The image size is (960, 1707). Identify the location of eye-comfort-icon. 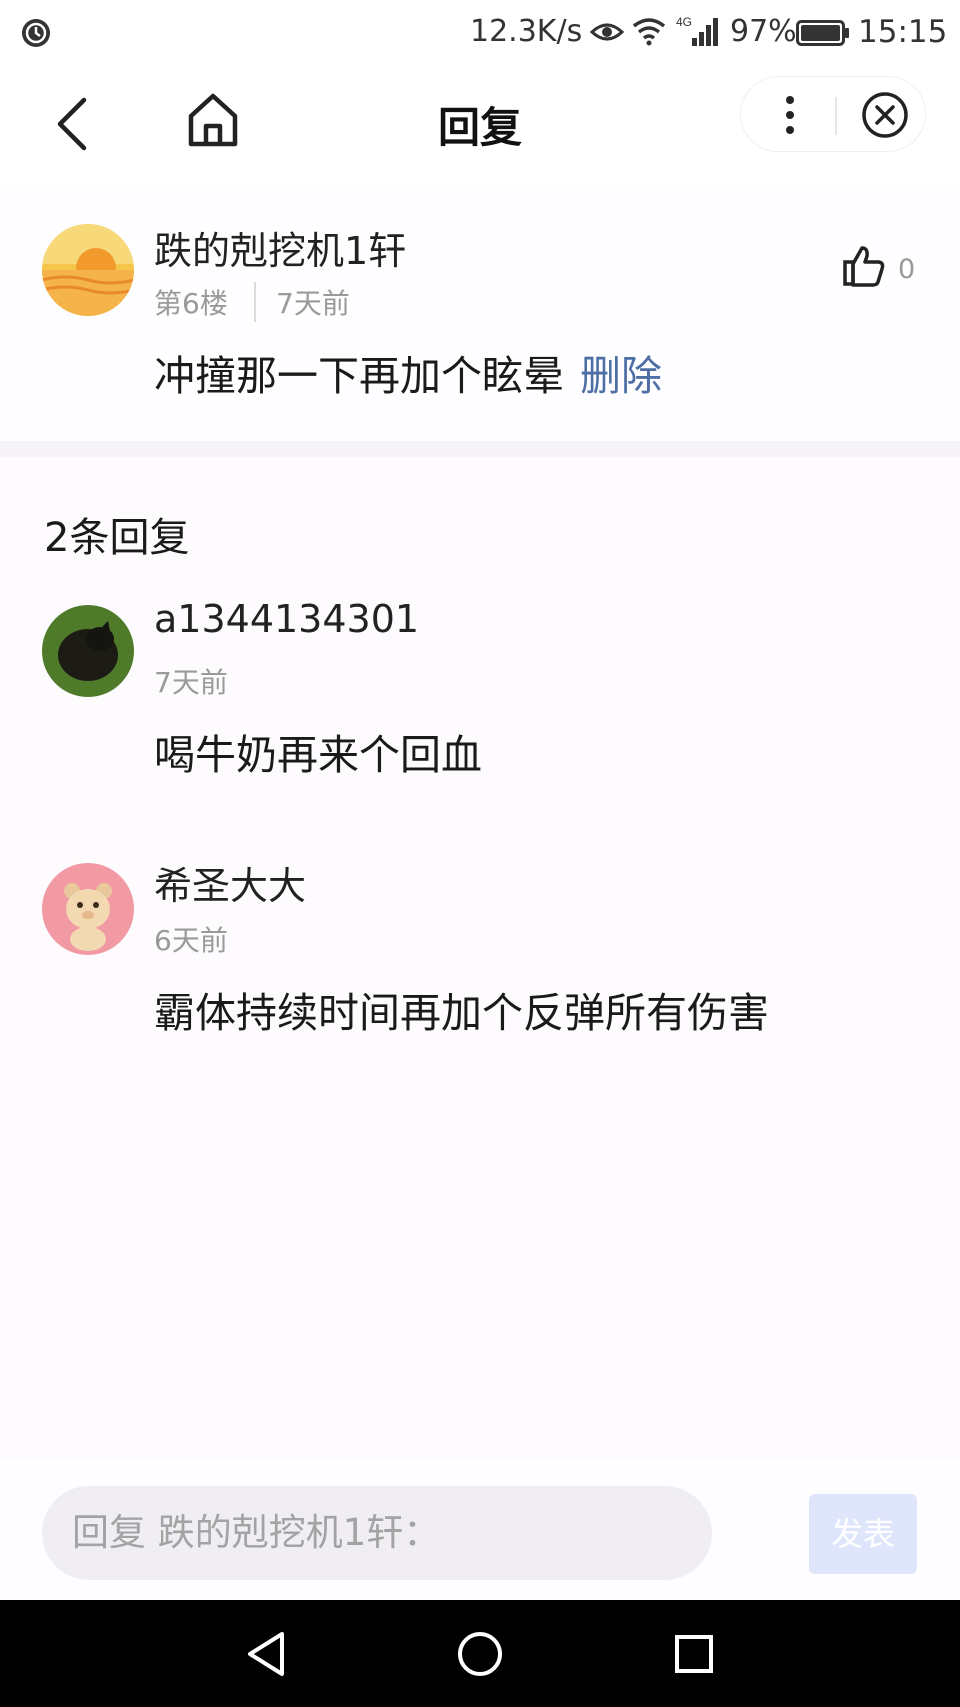
(607, 32).